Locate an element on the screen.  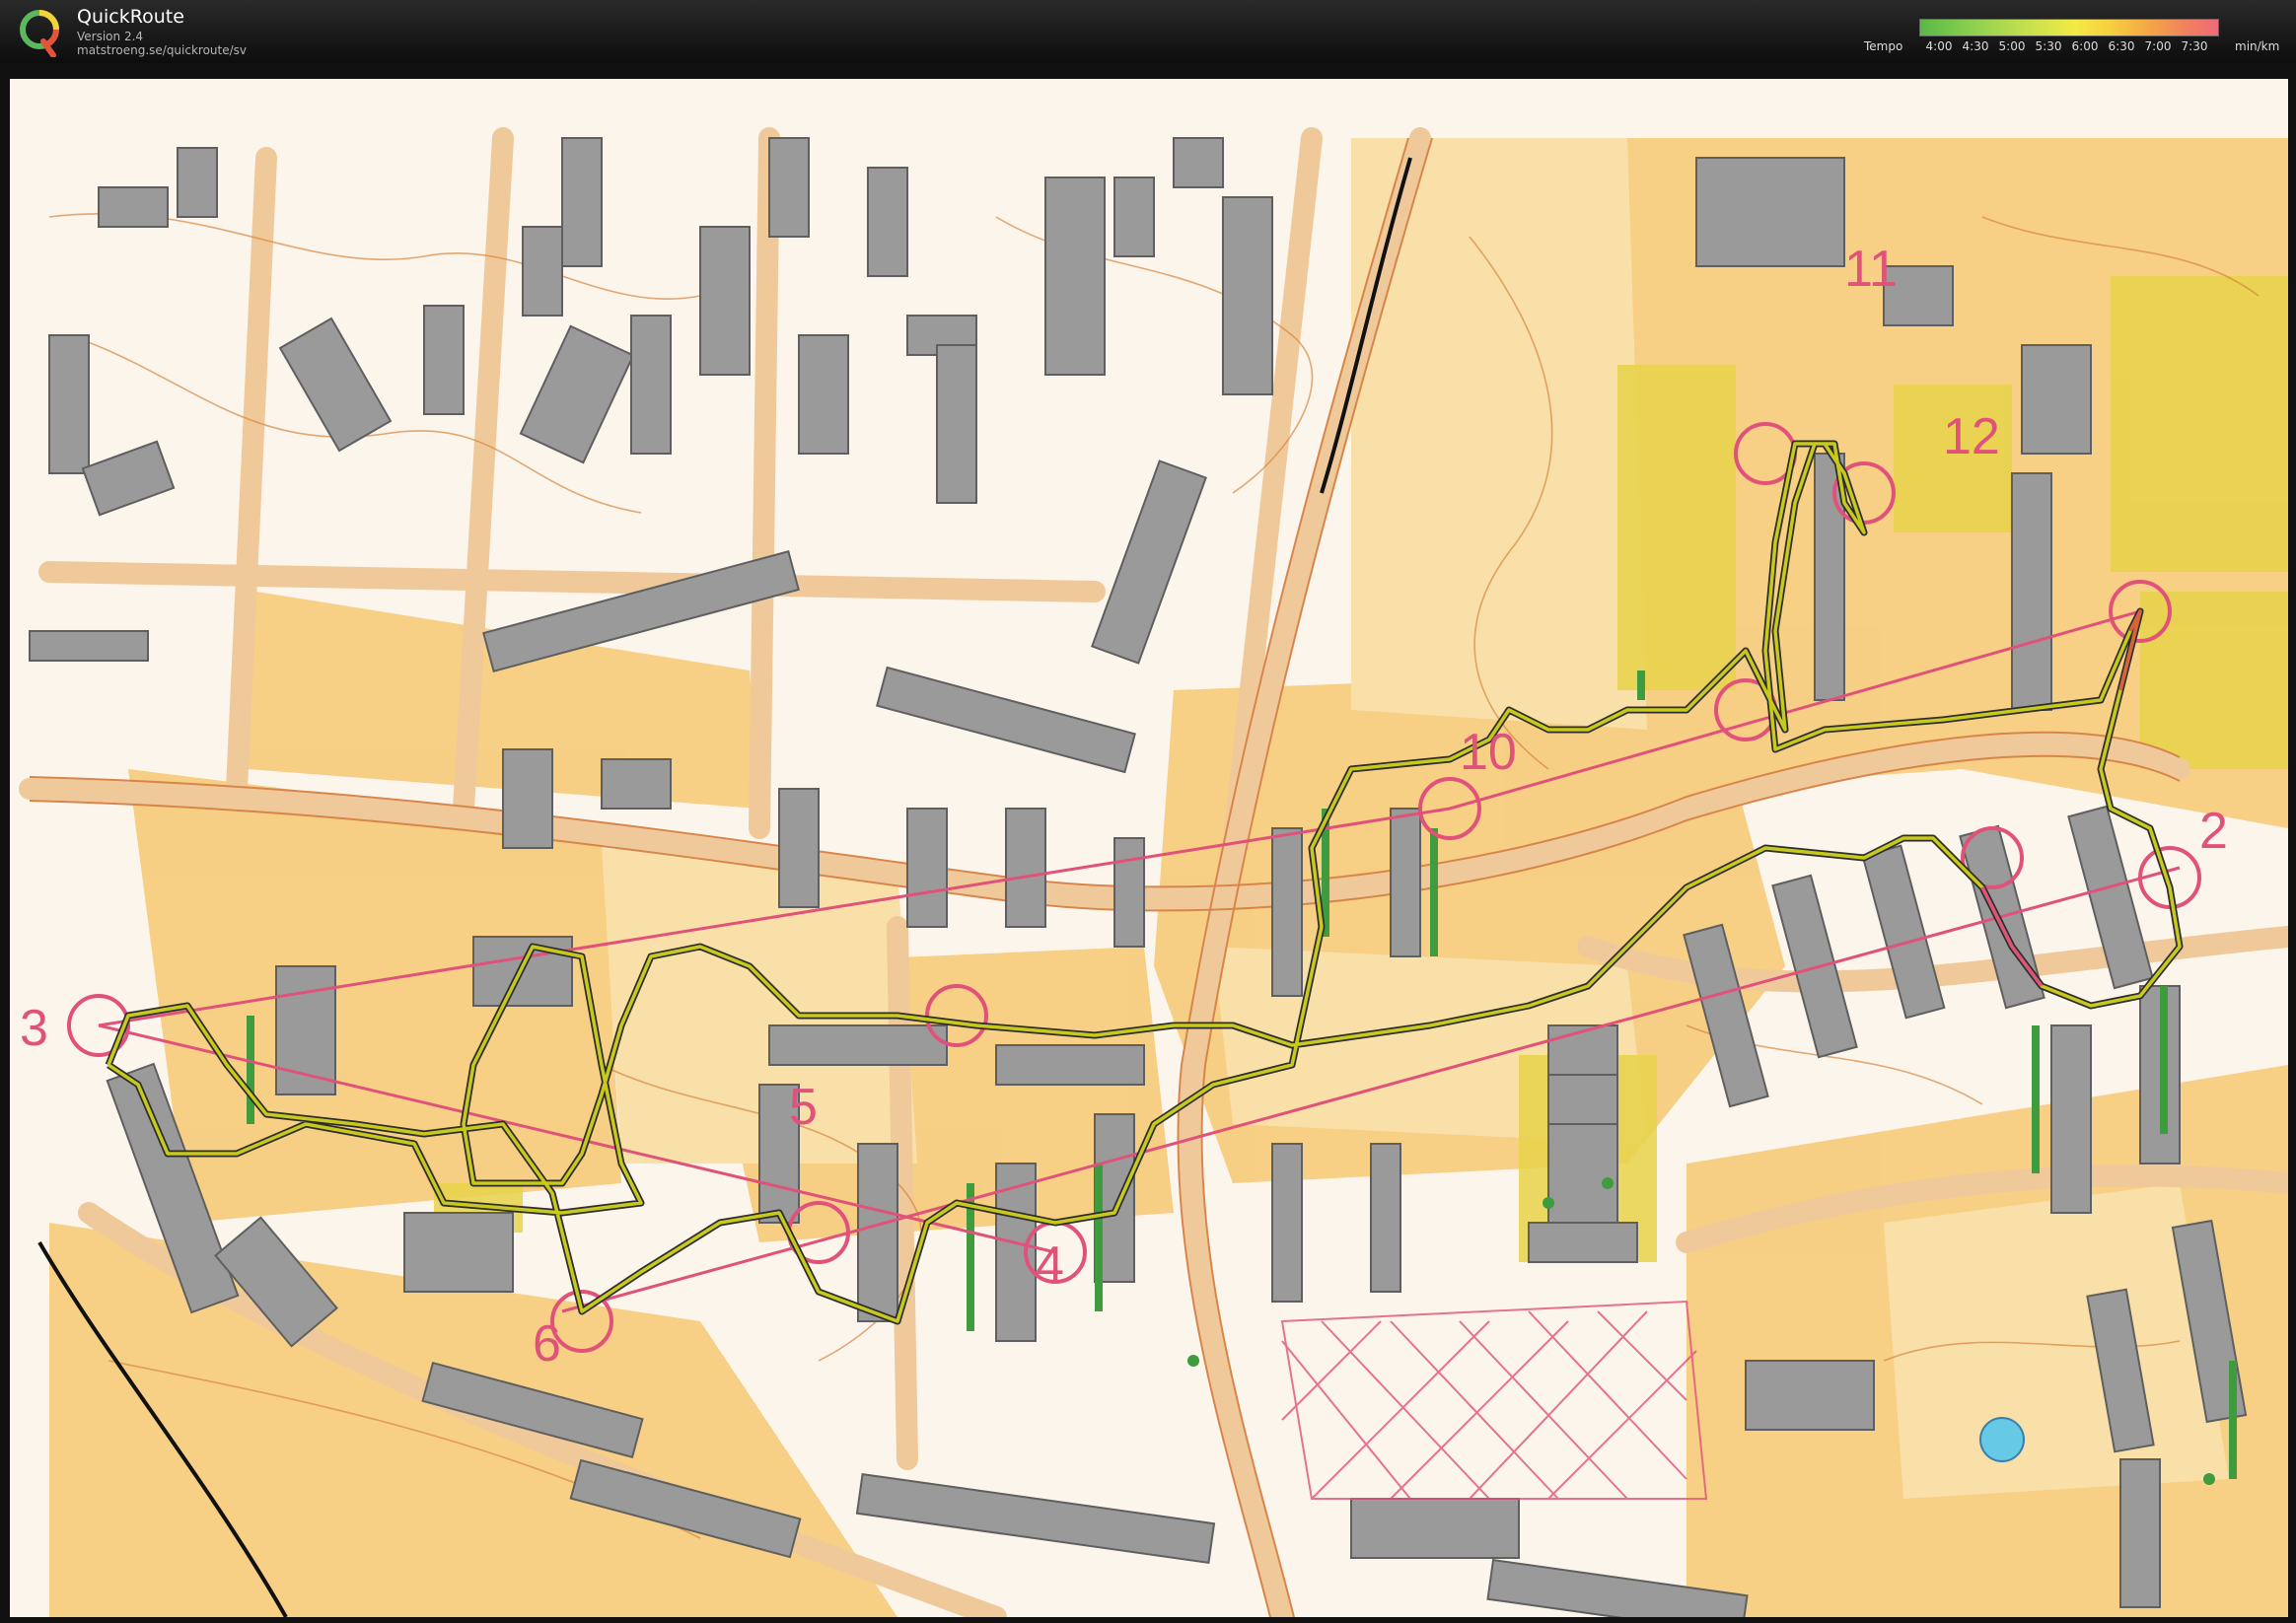
tempo-tick: 5:00 is located at coordinates (2012, 46).